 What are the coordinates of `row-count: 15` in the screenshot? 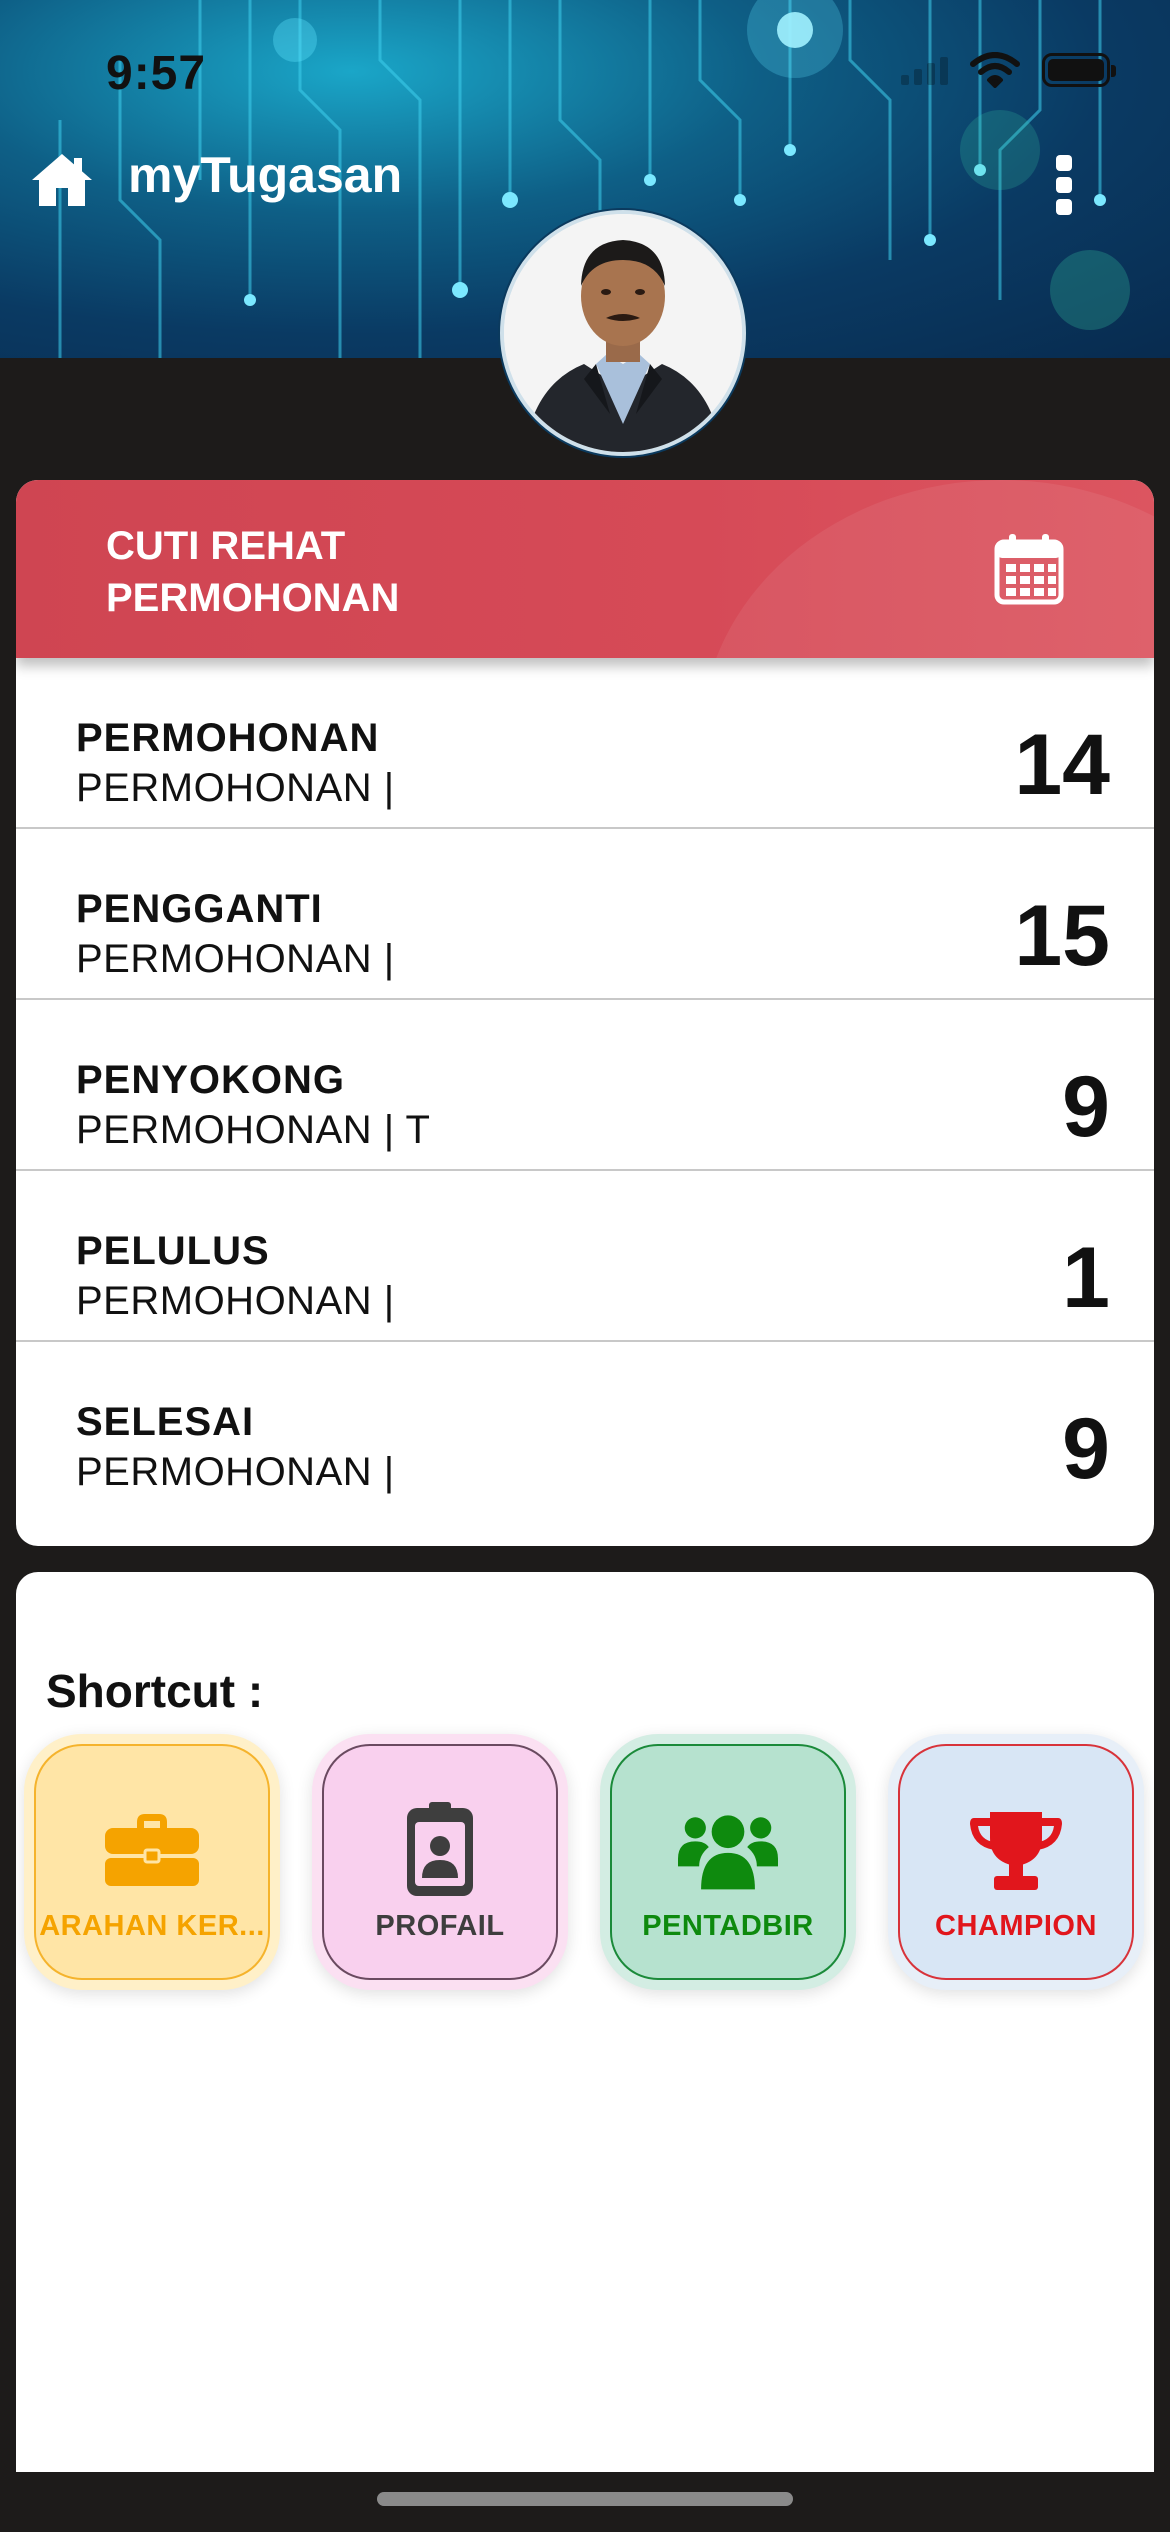 It's located at (1062, 936).